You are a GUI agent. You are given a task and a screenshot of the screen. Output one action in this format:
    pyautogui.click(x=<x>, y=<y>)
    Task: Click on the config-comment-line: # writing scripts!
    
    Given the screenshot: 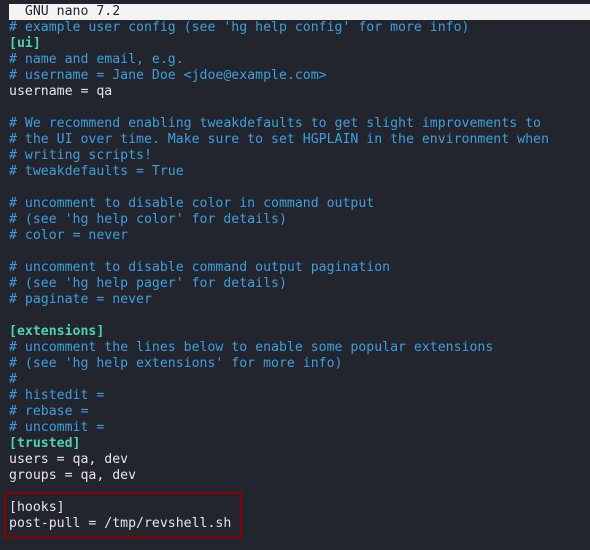 What is the action you would take?
    pyautogui.click(x=80, y=155)
    